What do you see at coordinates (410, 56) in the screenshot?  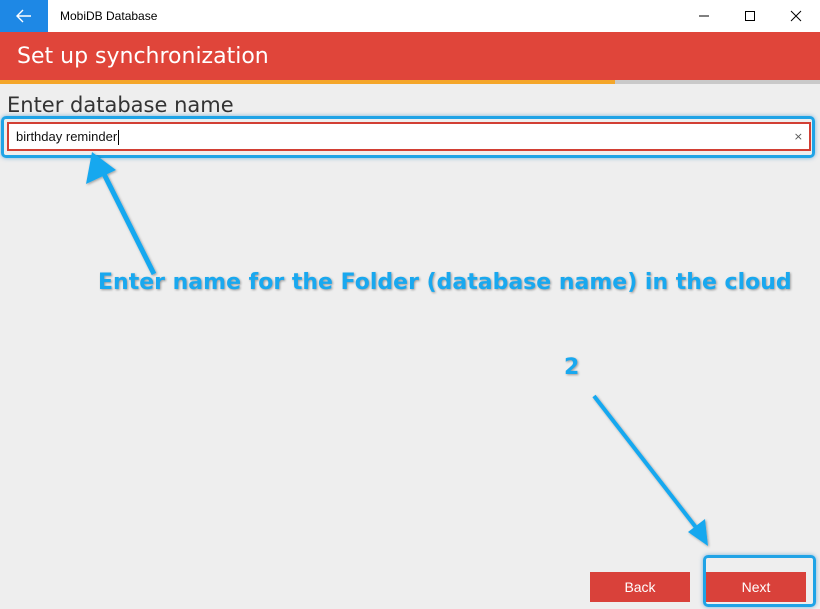 I see `page-header: Set up synchronization` at bounding box center [410, 56].